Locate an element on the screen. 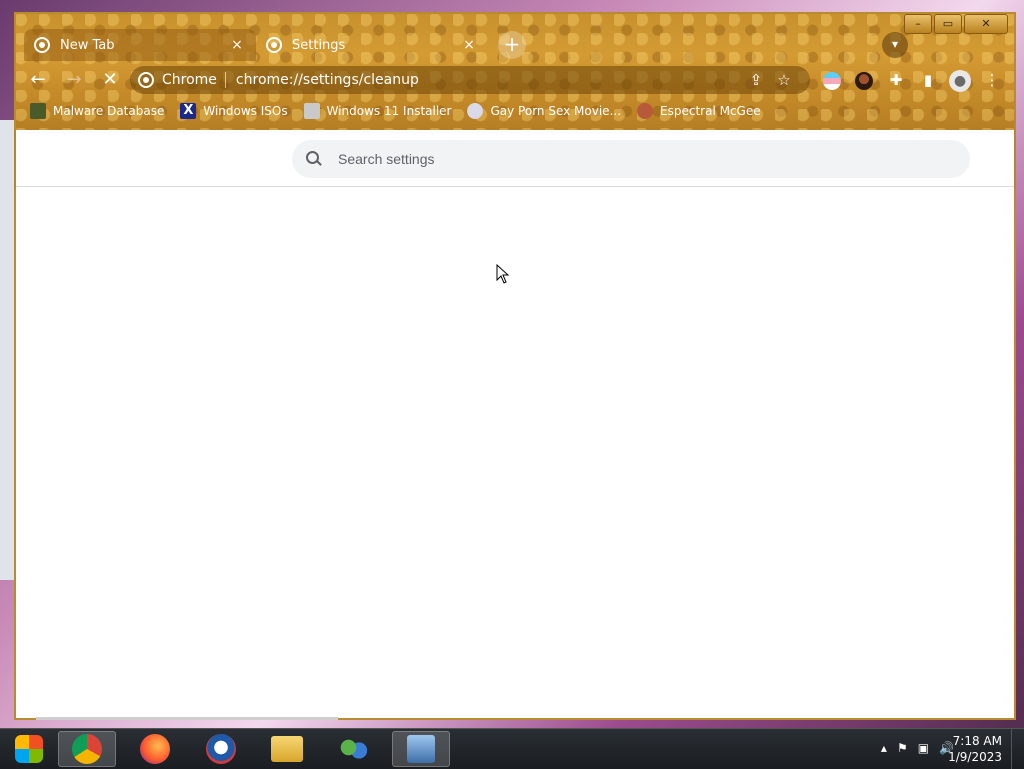  window-controls: – ▭ ✕ is located at coordinates (955, 24).